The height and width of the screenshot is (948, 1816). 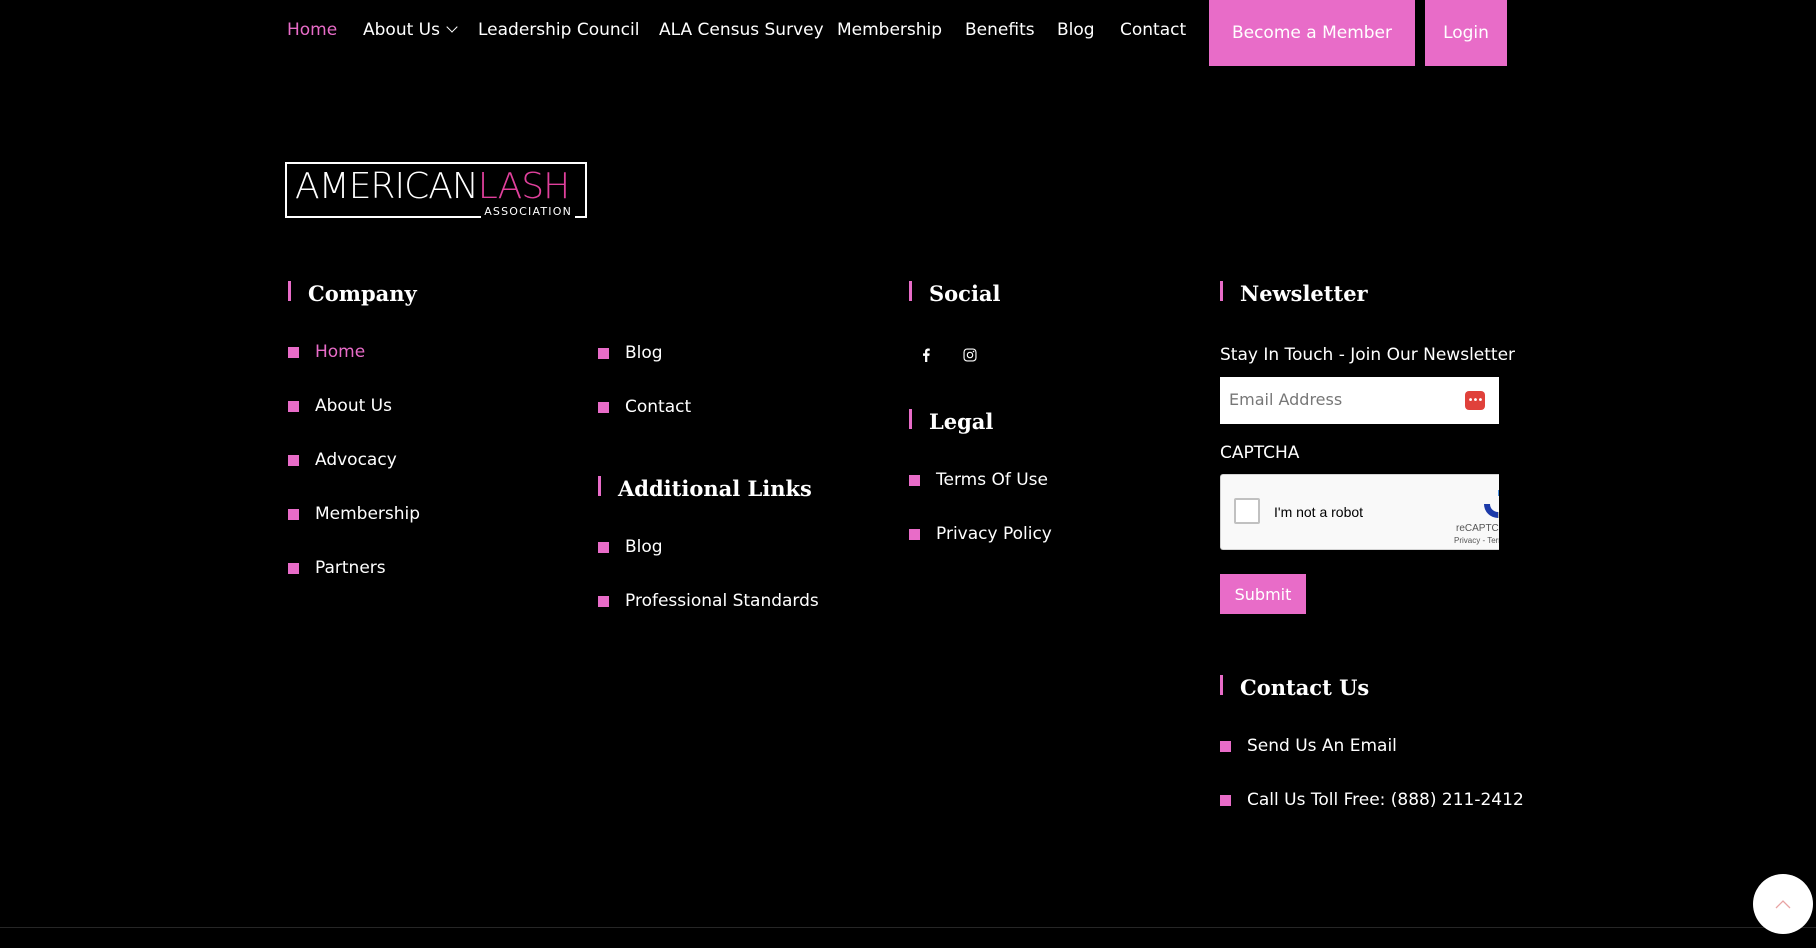 What do you see at coordinates (528, 211) in the screenshot?
I see `logo-subtitle: ASSOCIATION` at bounding box center [528, 211].